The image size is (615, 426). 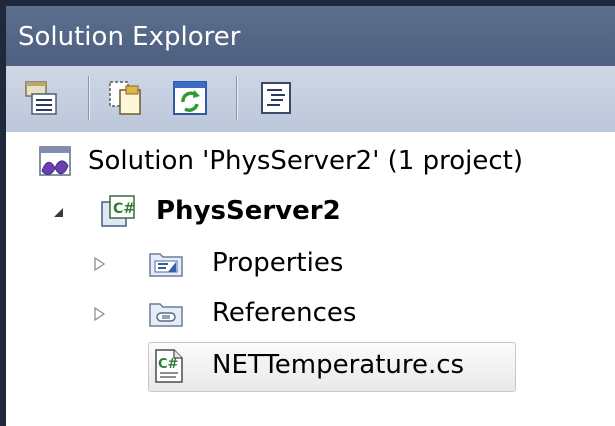 I want to click on tree-node-solution: Solution 'PhysServer2' (1 project), so click(x=323, y=162).